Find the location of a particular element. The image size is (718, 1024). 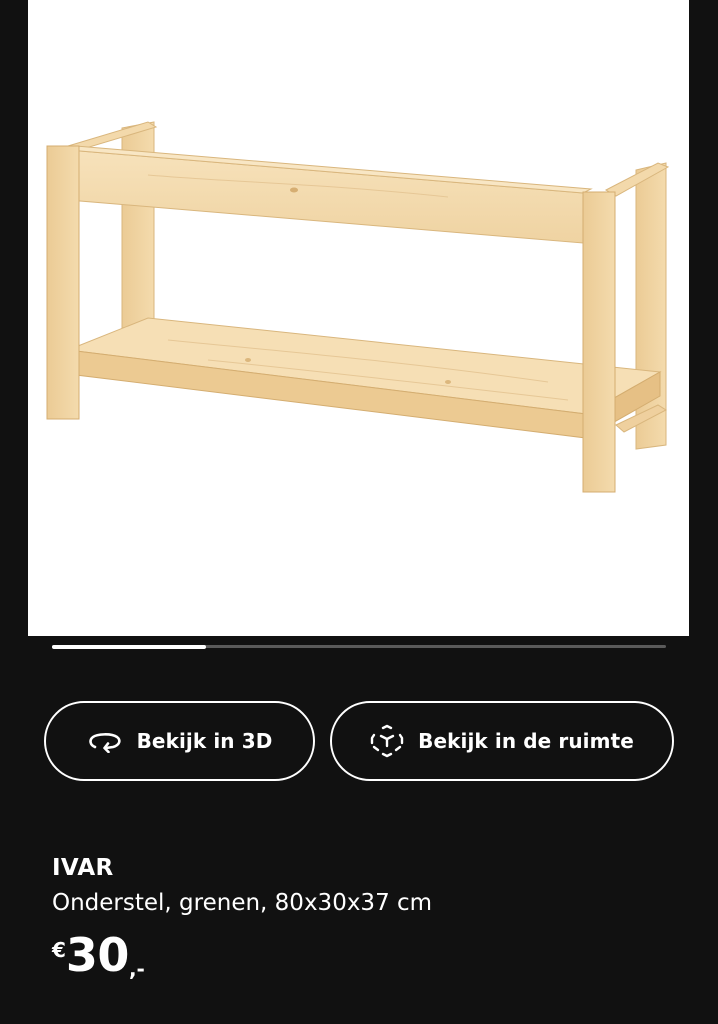

view-3d-label: Bekijk in 3D is located at coordinates (204, 741).